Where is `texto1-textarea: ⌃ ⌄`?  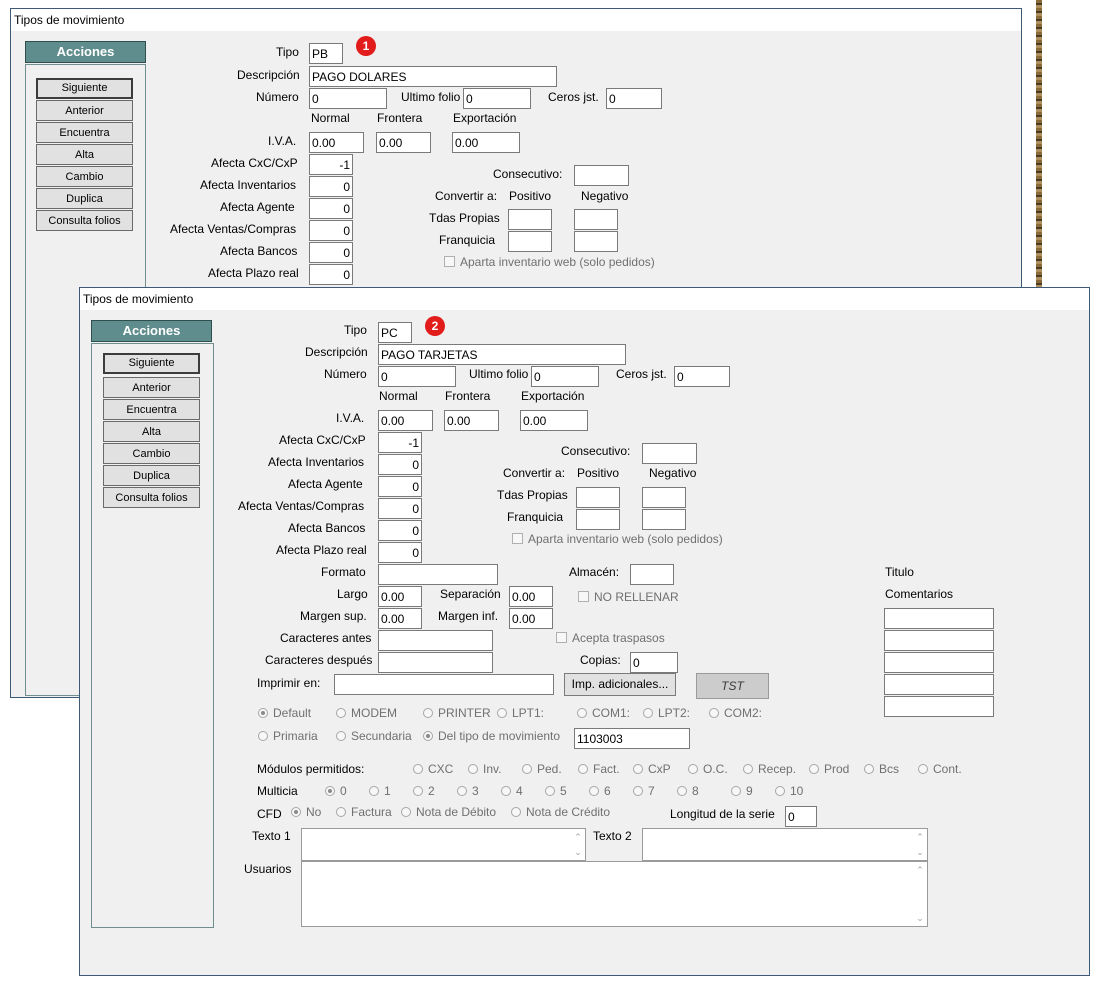 texto1-textarea: ⌃ ⌄ is located at coordinates (443, 844).